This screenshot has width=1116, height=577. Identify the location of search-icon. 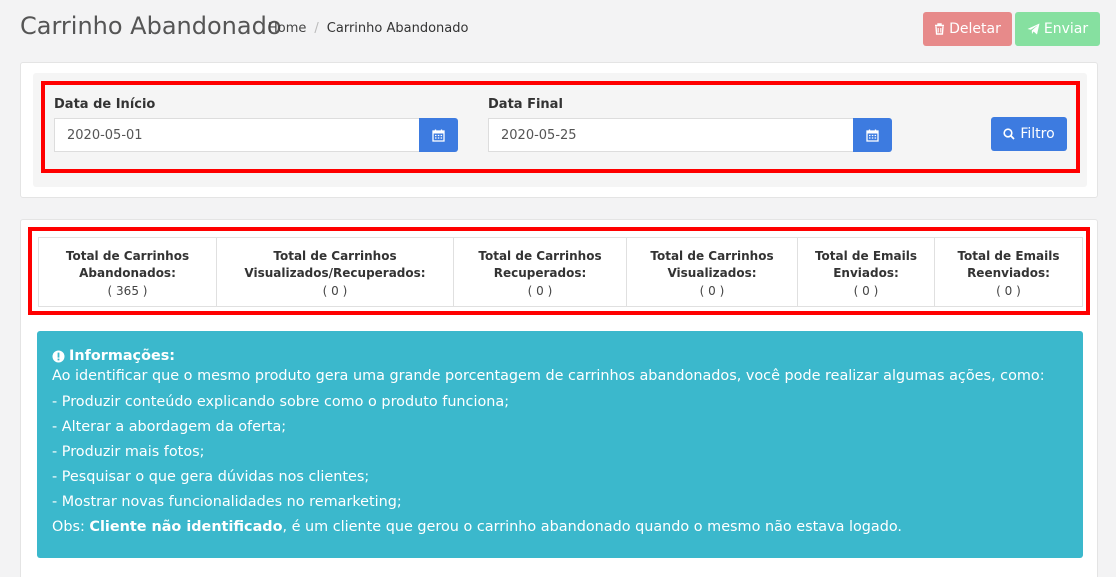
(1009, 134).